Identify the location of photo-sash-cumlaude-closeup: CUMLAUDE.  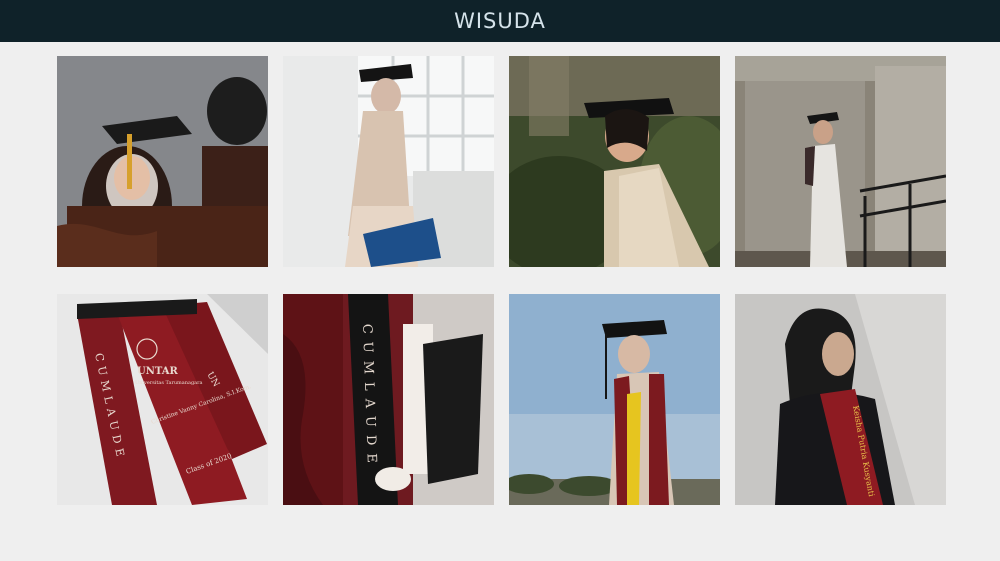
(388, 399).